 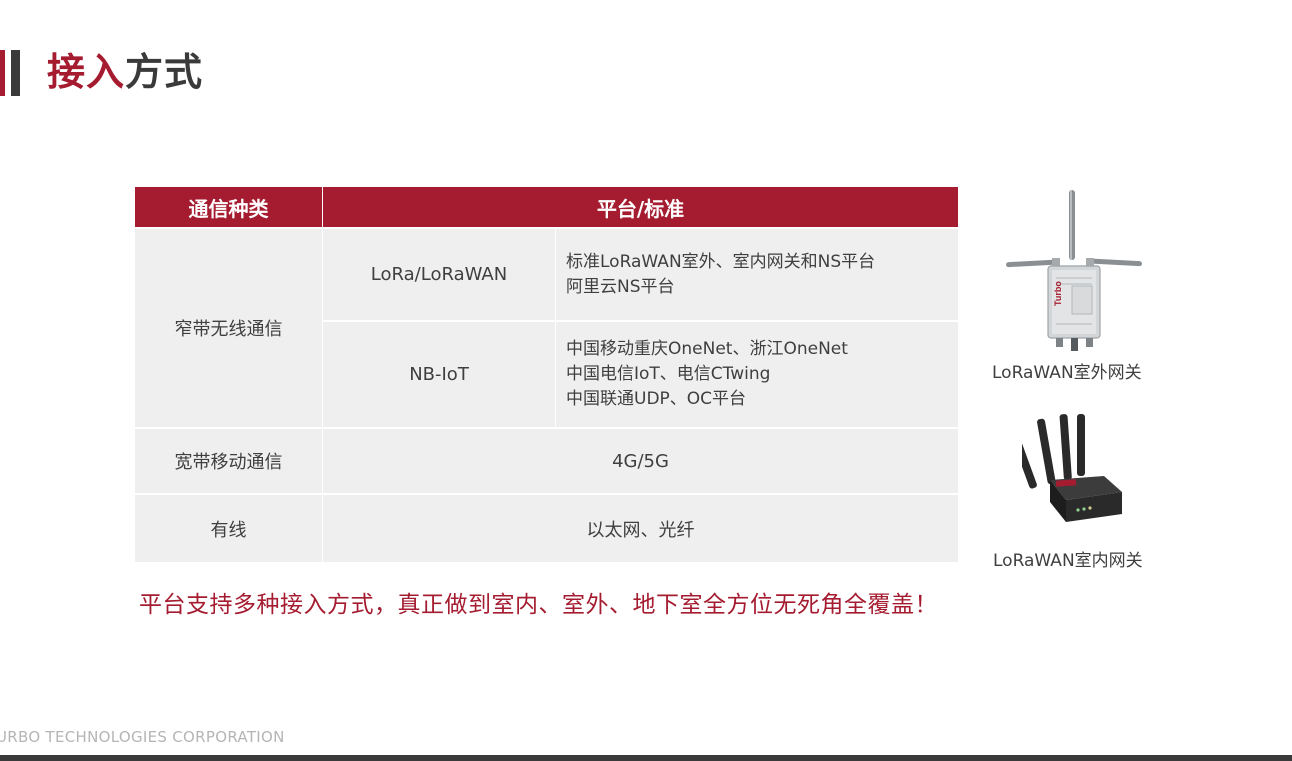 What do you see at coordinates (15, 73) in the screenshot?
I see `title-accent-bar-dark` at bounding box center [15, 73].